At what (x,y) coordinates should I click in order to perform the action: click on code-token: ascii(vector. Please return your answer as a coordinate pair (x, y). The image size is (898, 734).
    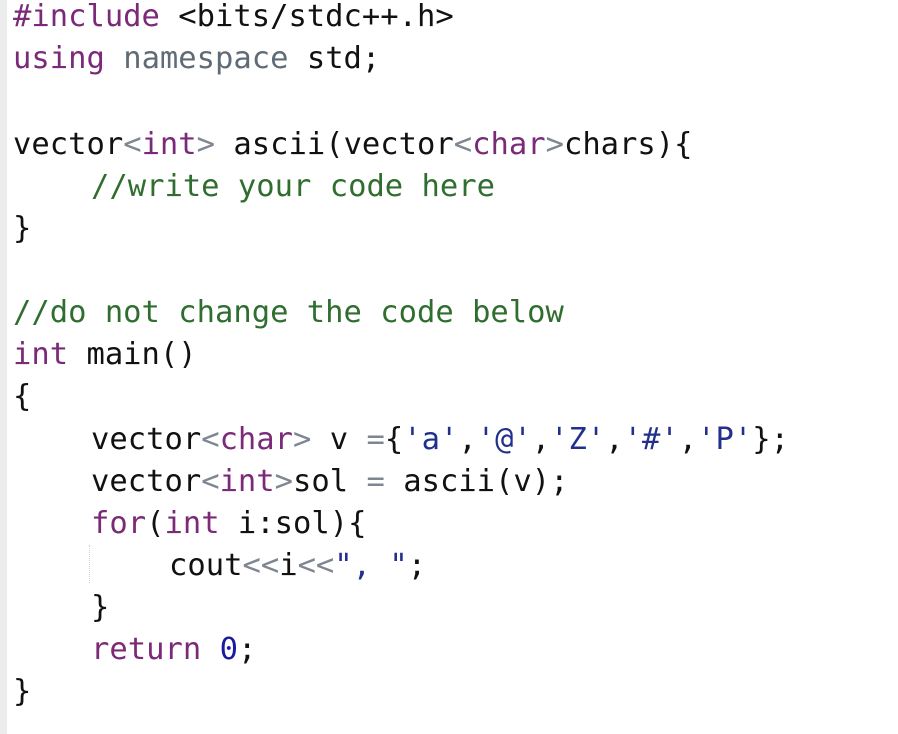
    Looking at the image, I should click on (334, 144).